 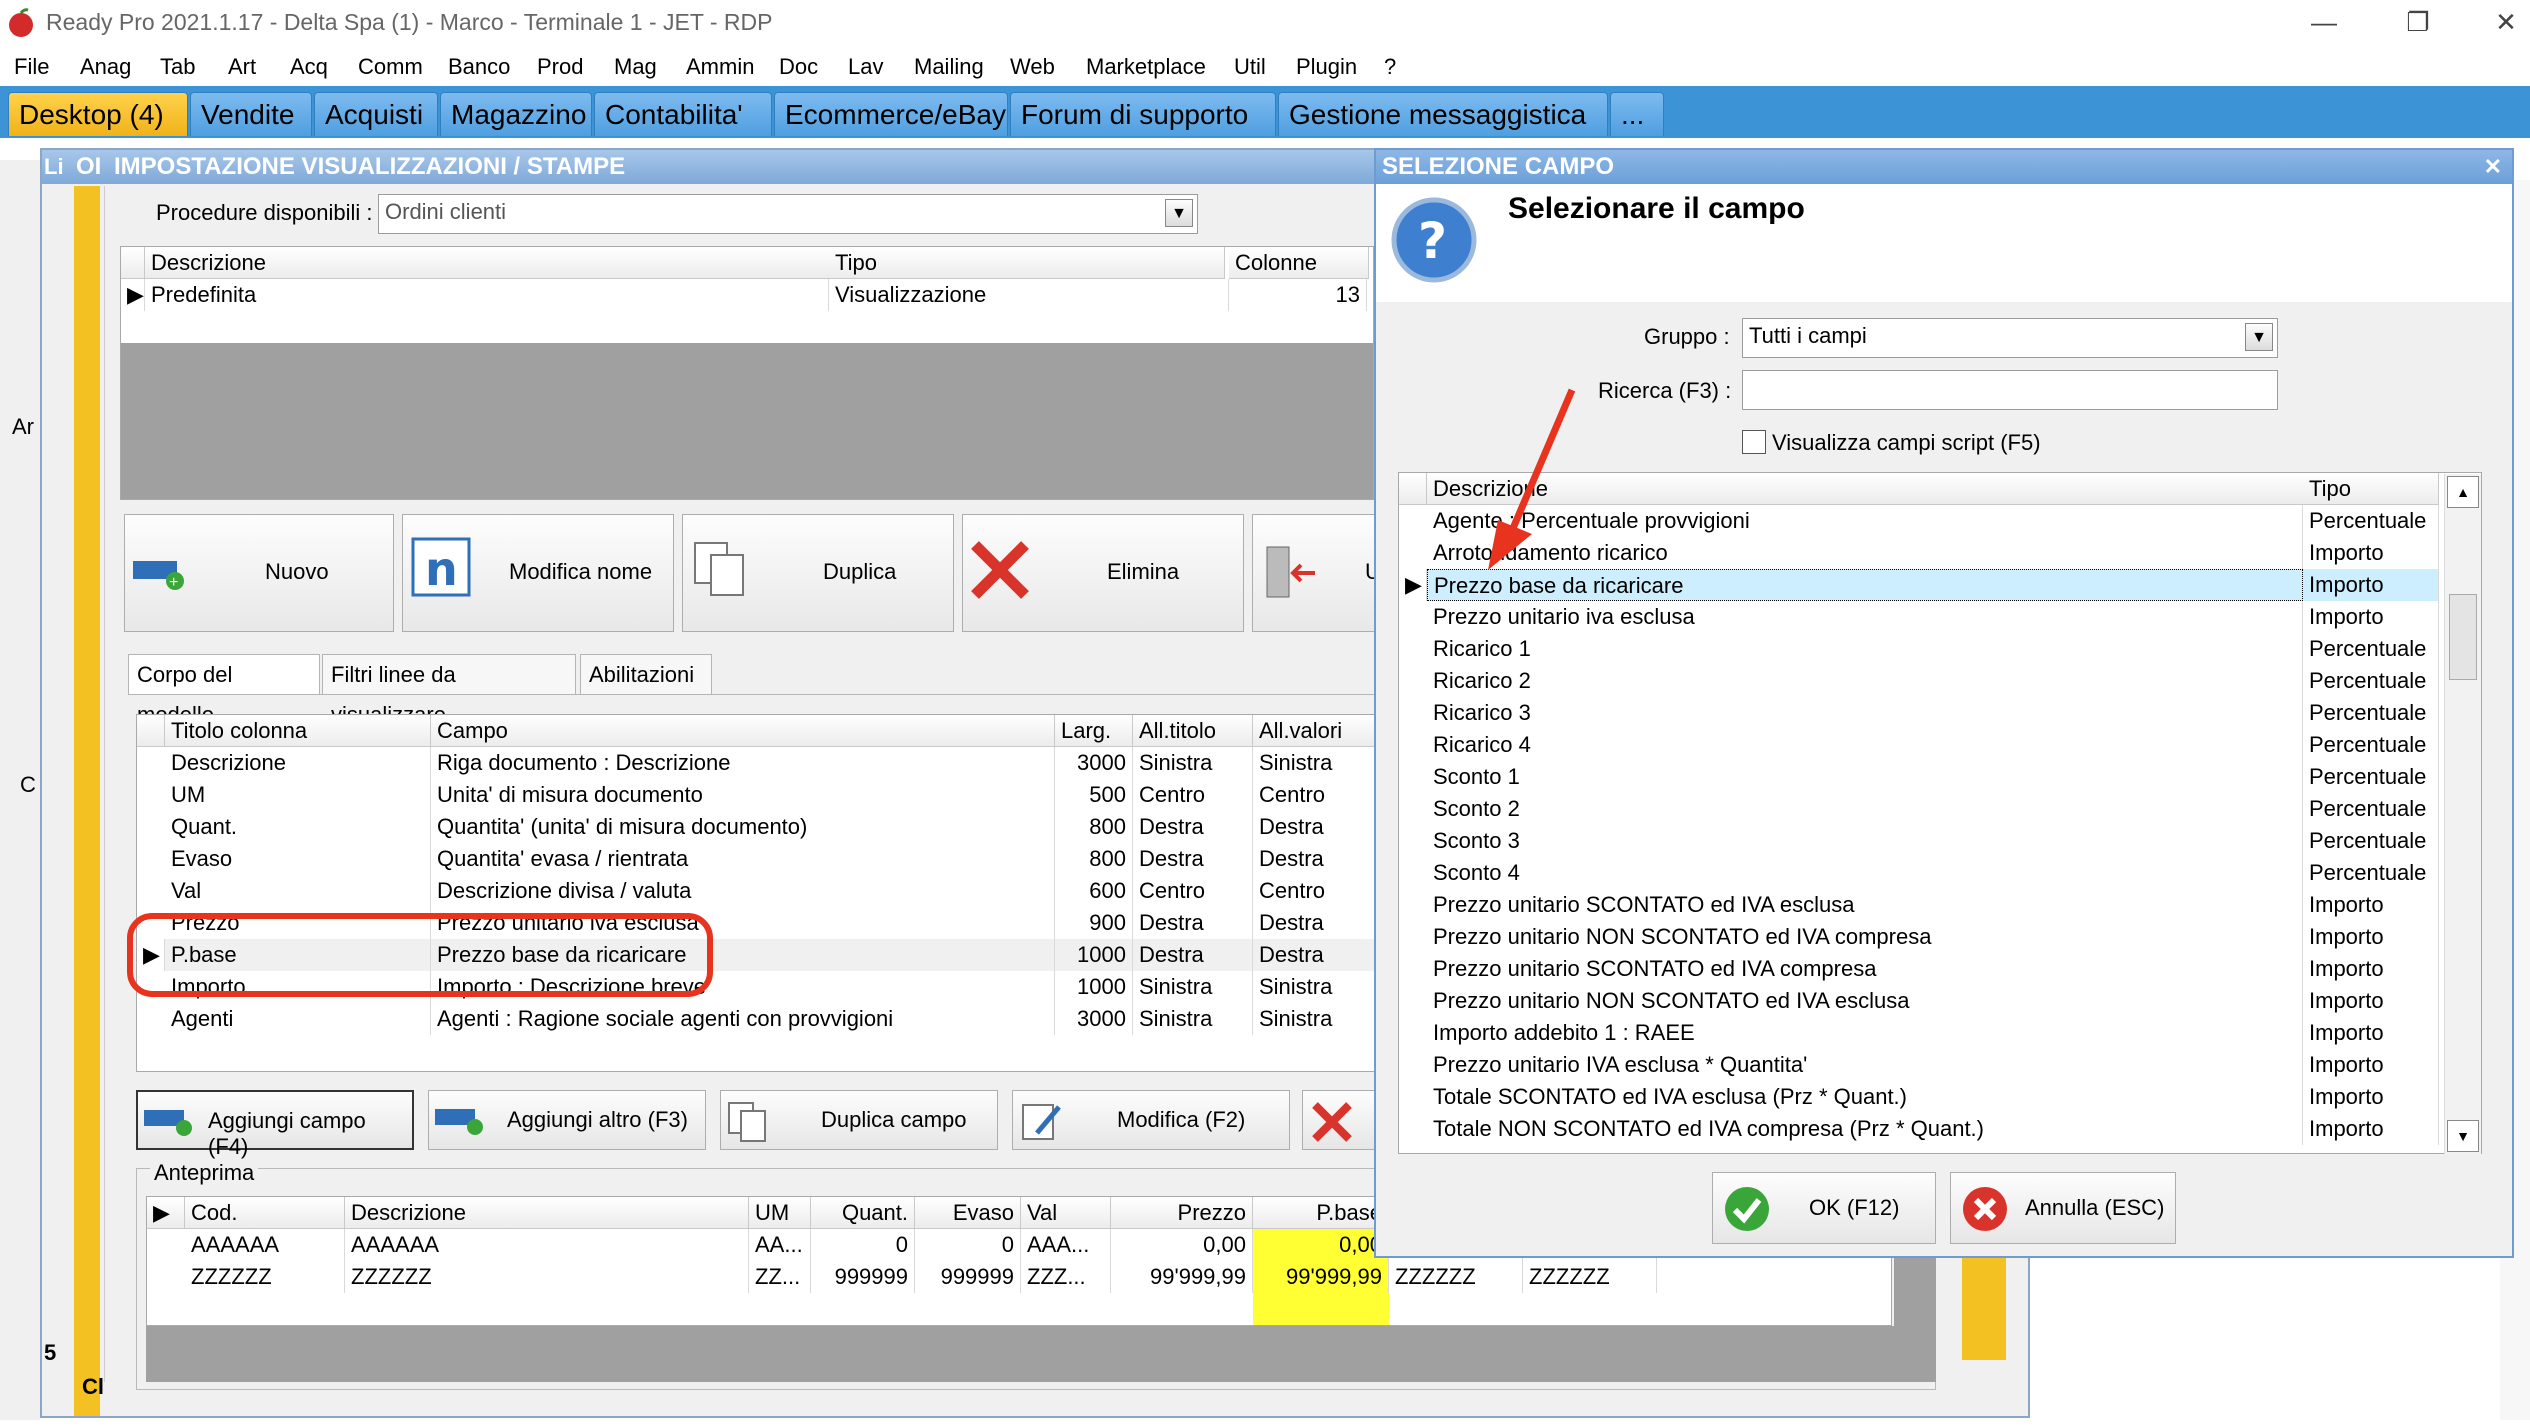 What do you see at coordinates (1754, 442) in the screenshot?
I see `script-checkbox` at bounding box center [1754, 442].